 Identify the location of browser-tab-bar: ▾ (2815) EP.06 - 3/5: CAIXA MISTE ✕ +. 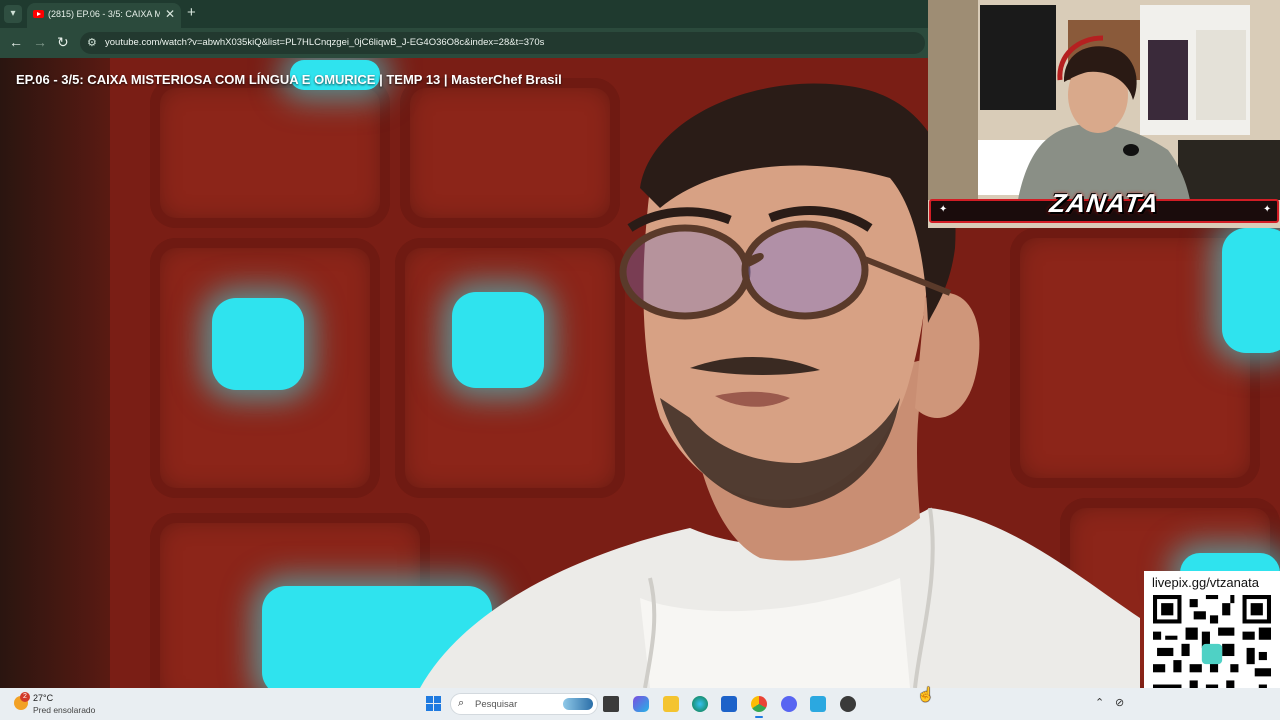
(464, 14).